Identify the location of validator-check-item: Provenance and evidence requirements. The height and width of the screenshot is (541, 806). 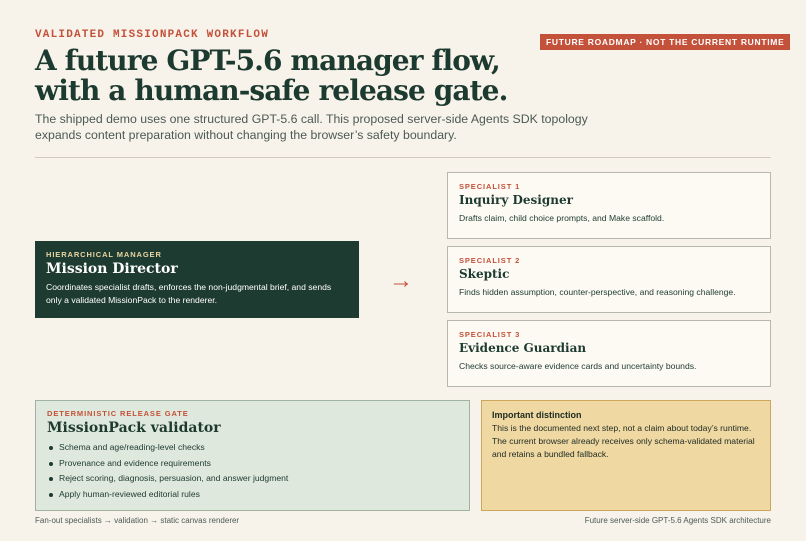
(252, 464).